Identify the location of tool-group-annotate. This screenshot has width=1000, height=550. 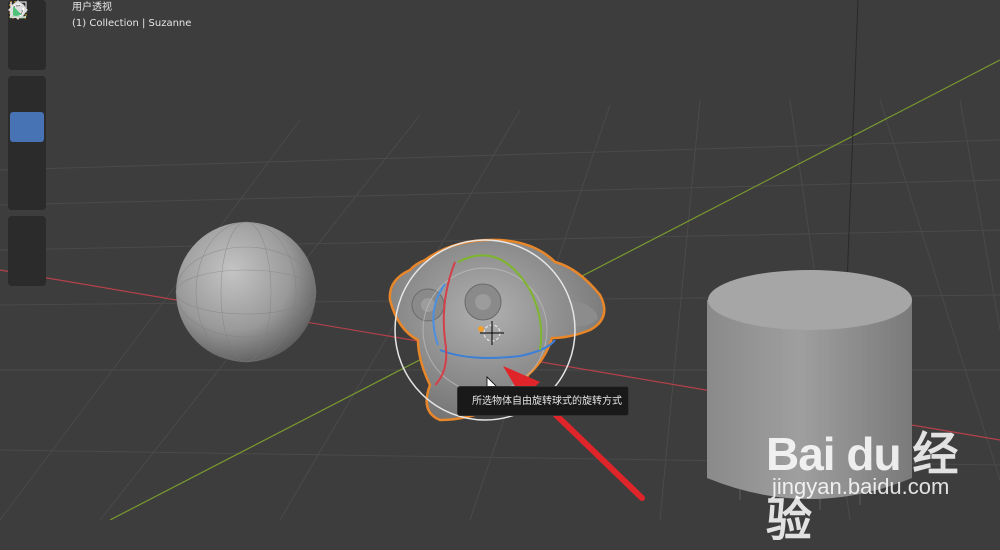
(27, 144).